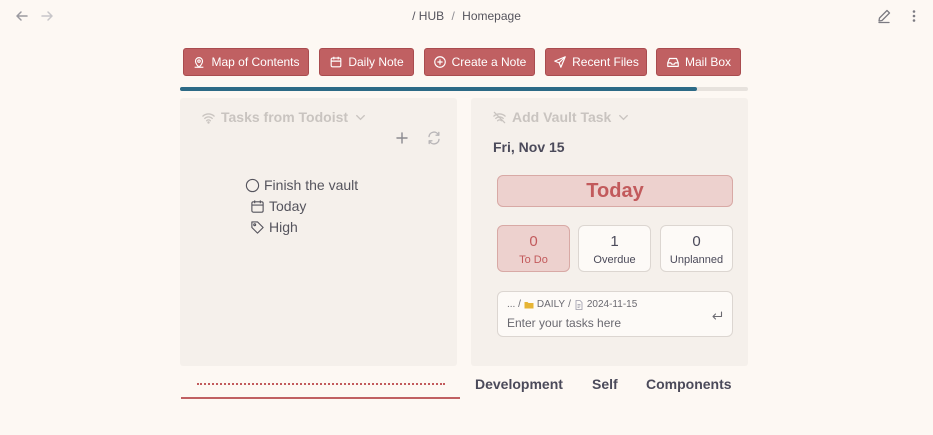  What do you see at coordinates (252, 185) in the screenshot?
I see `circle-checkbox-icon` at bounding box center [252, 185].